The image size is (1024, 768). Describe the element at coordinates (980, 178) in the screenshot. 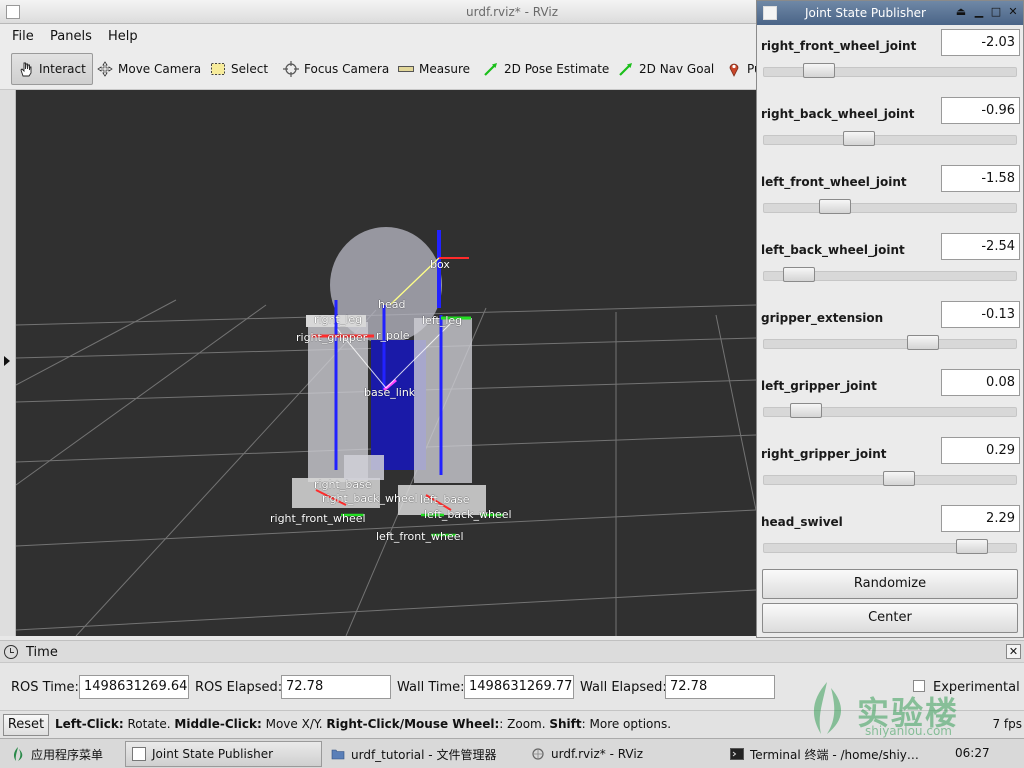

I see `joint-value-field: -1.58` at that location.